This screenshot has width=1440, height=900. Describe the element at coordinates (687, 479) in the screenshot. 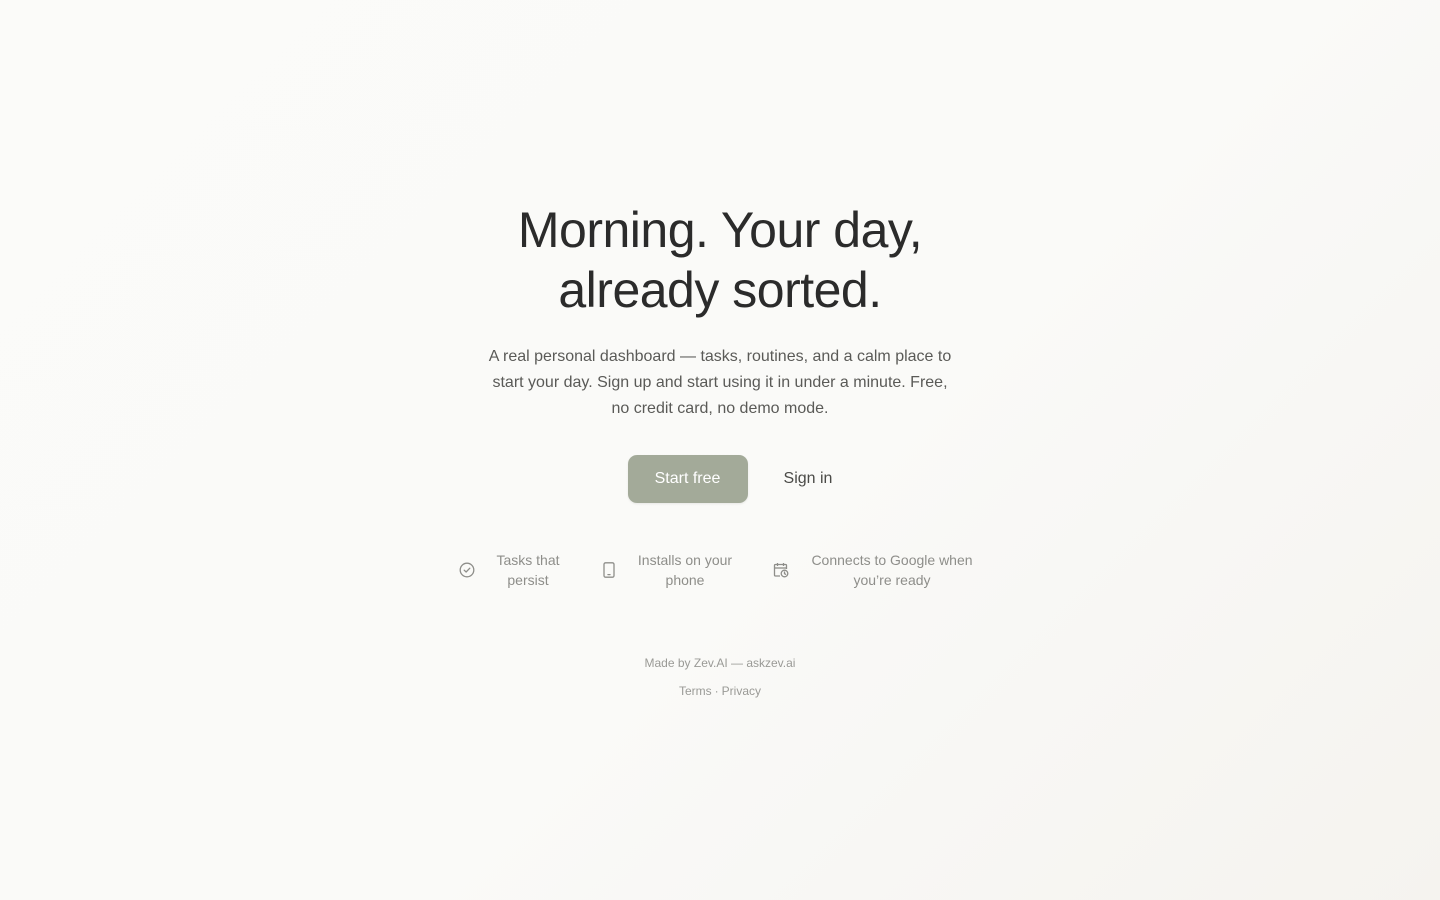

I see `start-free-button: Start free` at that location.